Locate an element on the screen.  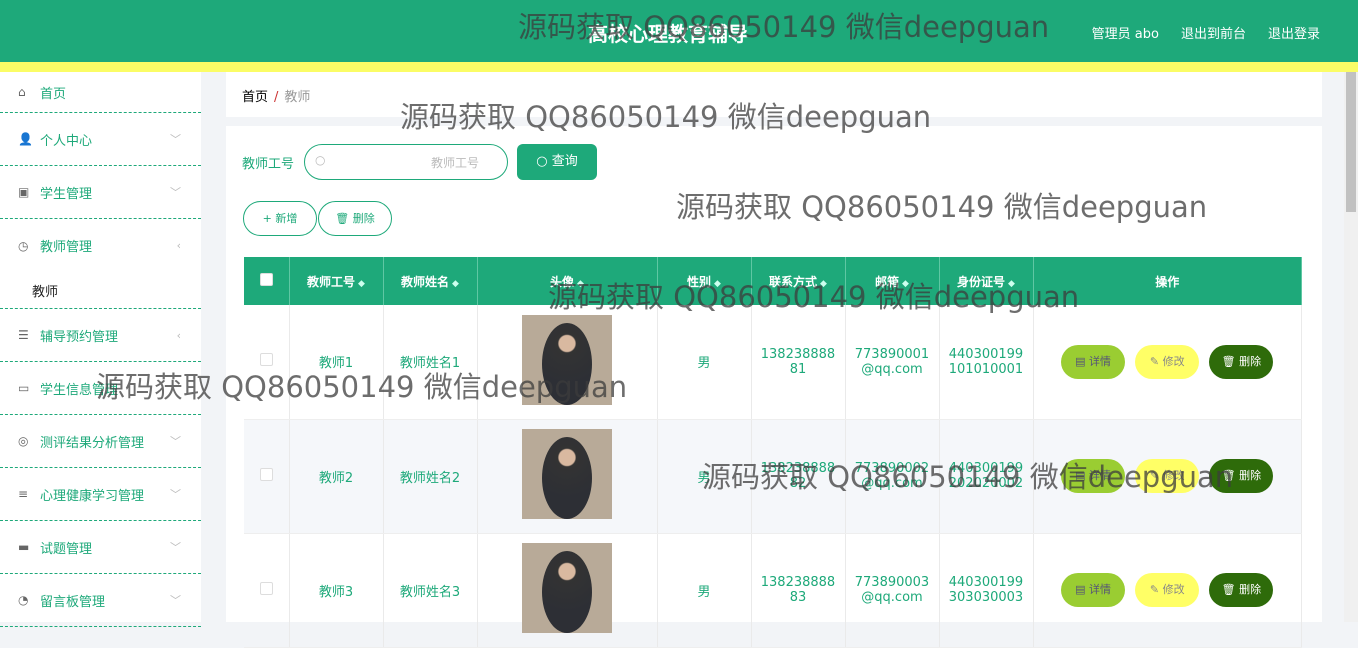
accent-strip is located at coordinates (679, 67).